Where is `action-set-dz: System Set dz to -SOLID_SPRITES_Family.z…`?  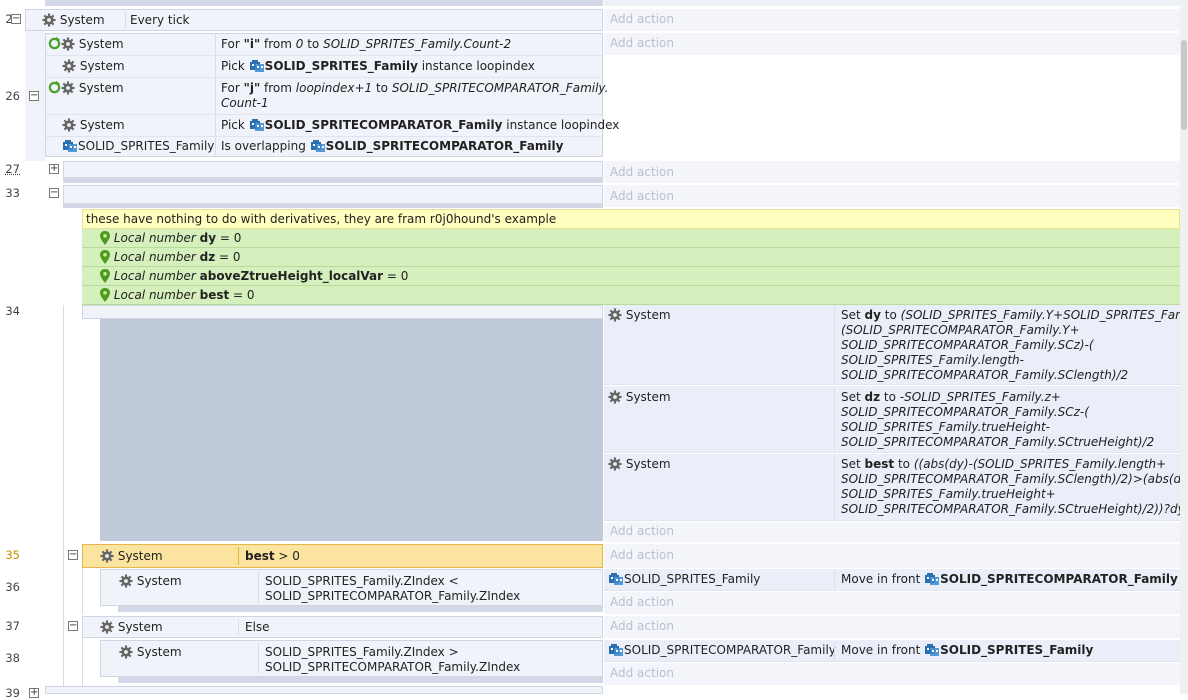
action-set-dz: System Set dz to -SOLID_SPRITES_Family.z… is located at coordinates (892, 419).